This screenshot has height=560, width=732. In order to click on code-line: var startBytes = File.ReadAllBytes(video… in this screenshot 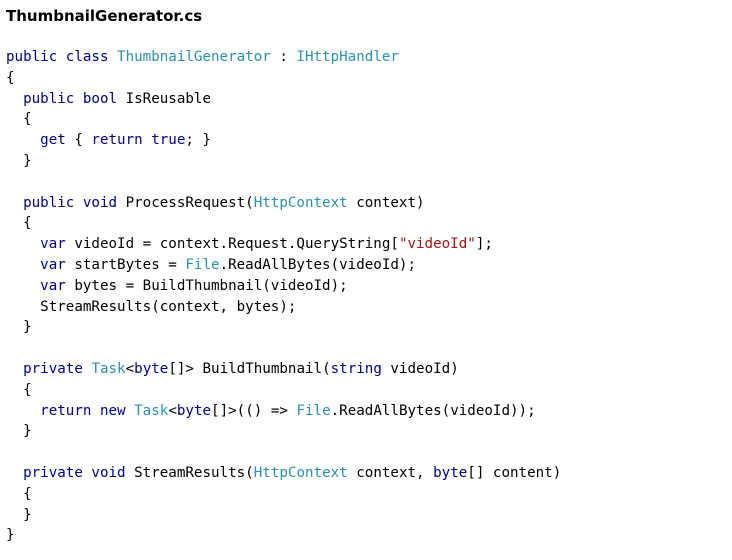, I will do `click(283, 265)`.